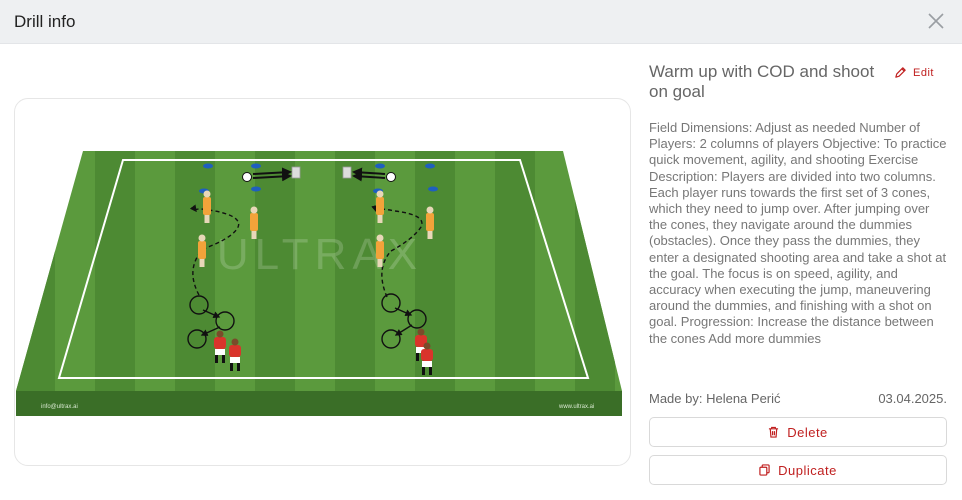  I want to click on ball-left, so click(247, 177).